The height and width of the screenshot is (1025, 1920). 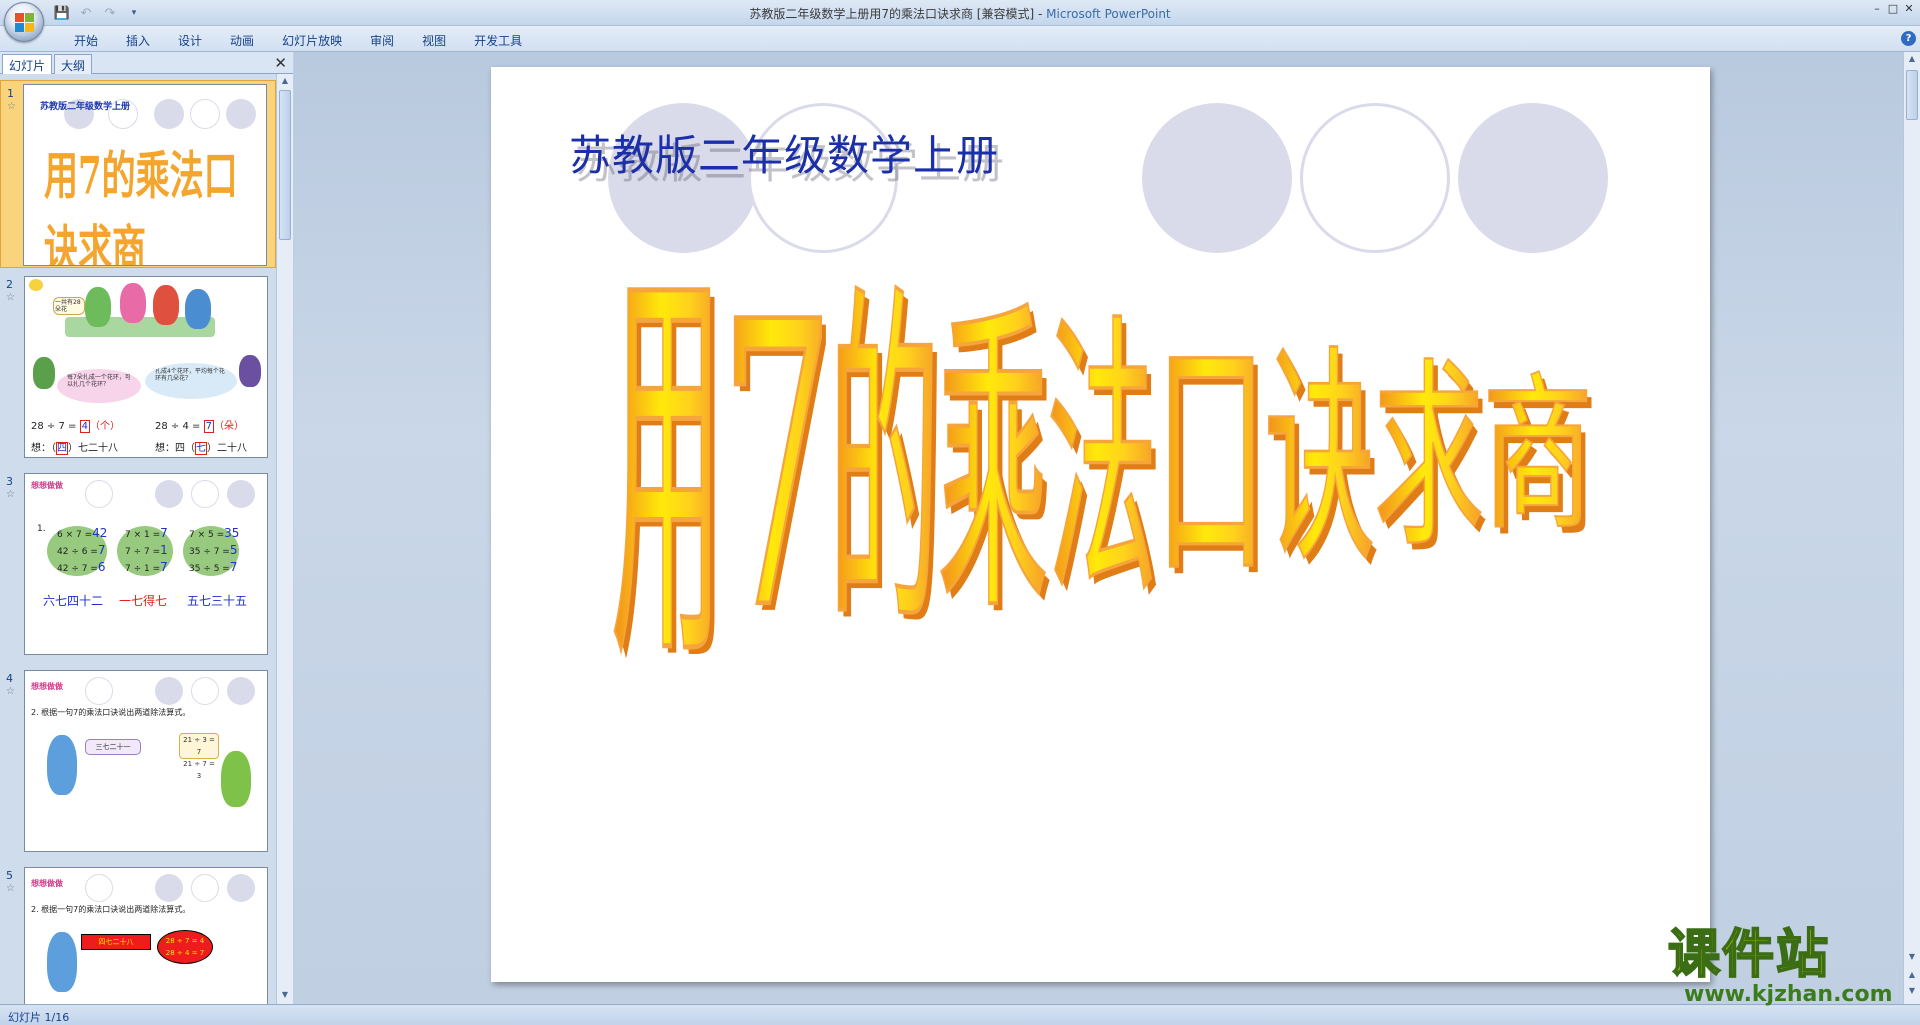 What do you see at coordinates (199, 426) in the screenshot?
I see `equation-right: 28 ÷ 4 = 7 （朵）` at bounding box center [199, 426].